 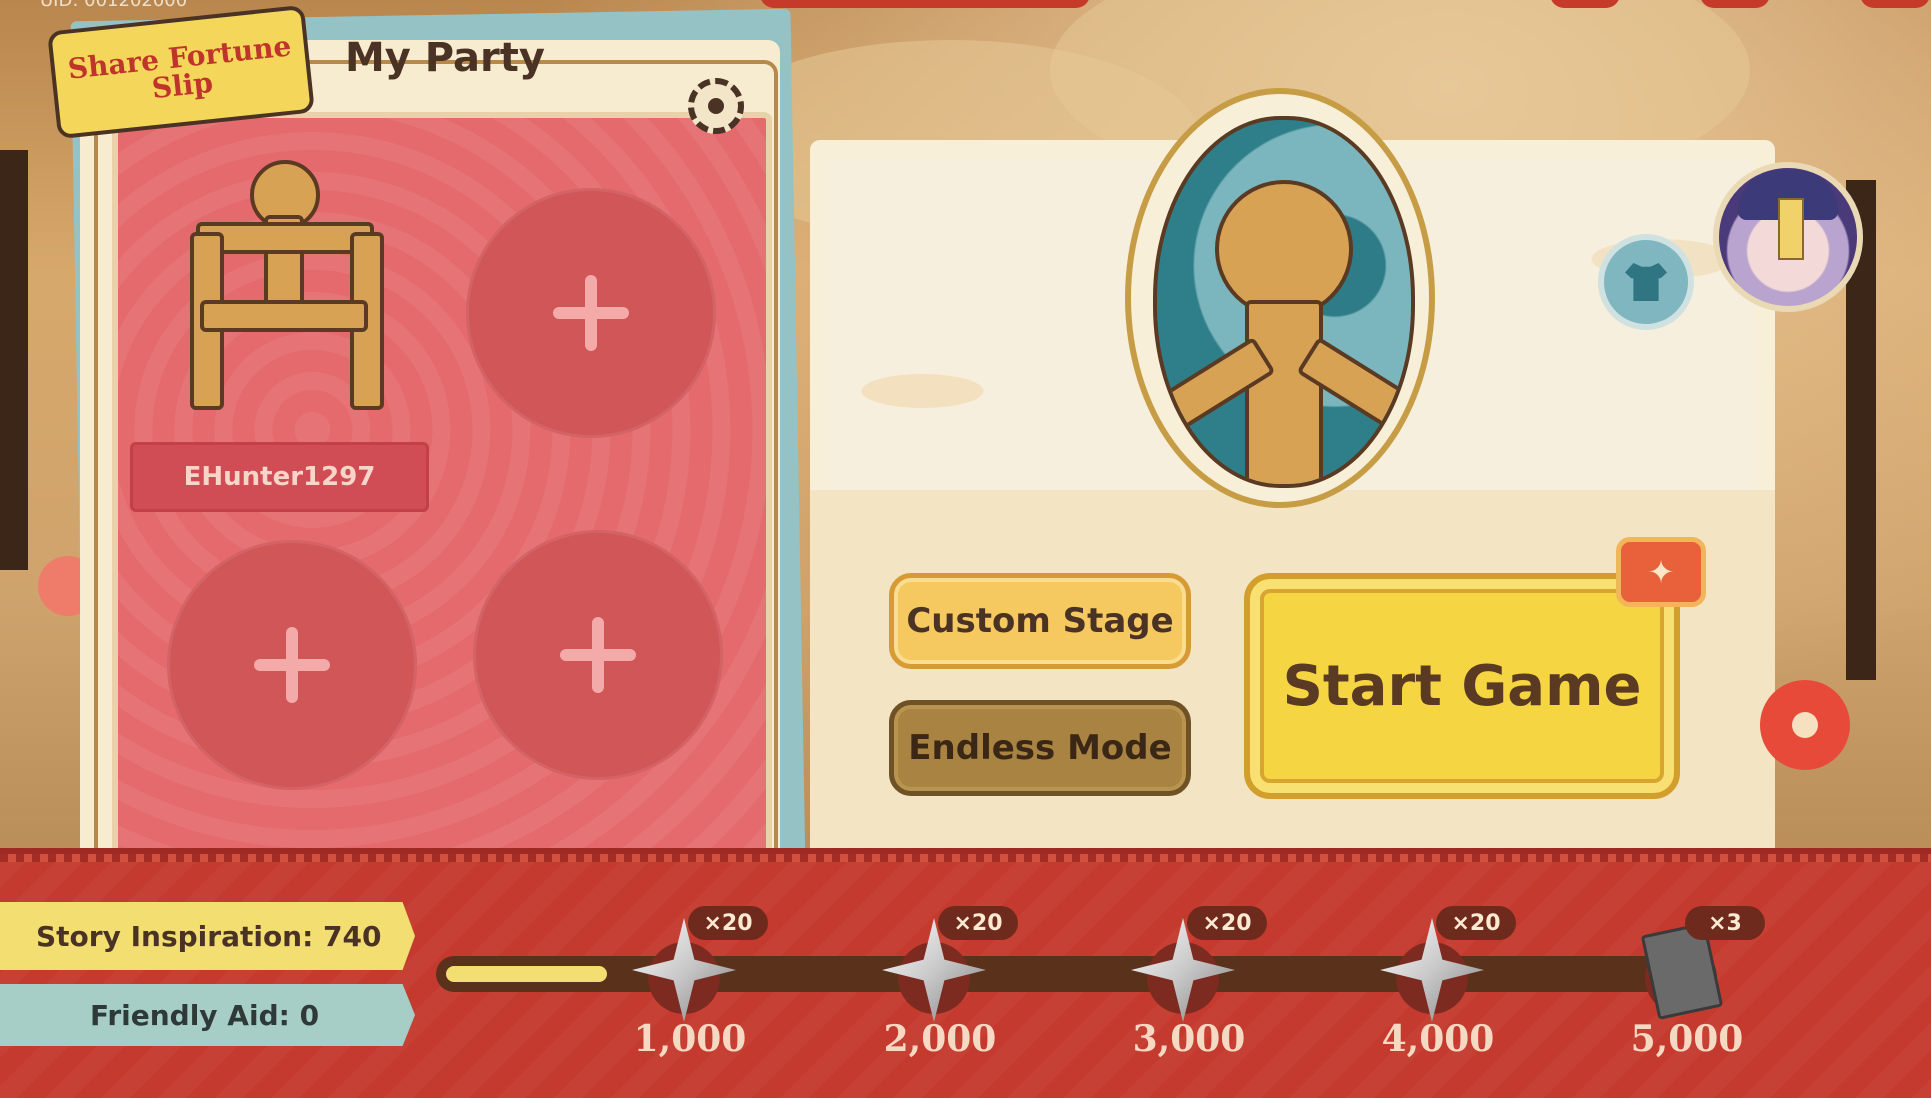 What do you see at coordinates (205, 1015) in the screenshot?
I see `friendly-aid-text: Friendly Aid: 0` at bounding box center [205, 1015].